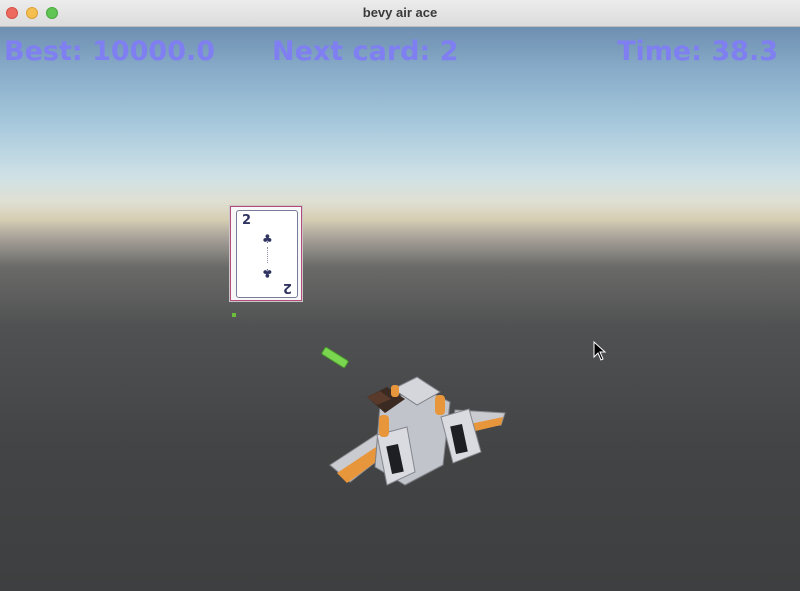 The width and height of the screenshot is (800, 591). What do you see at coordinates (365, 51) in the screenshot?
I see `next-card-indicator: Next card: 2` at bounding box center [365, 51].